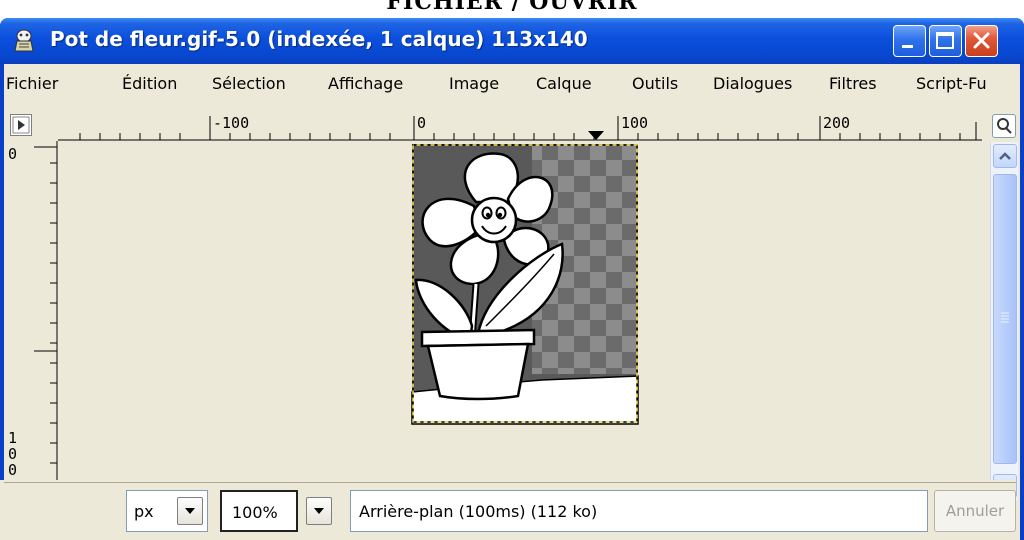 The height and width of the screenshot is (540, 1024). What do you see at coordinates (231, 123) in the screenshot?
I see `ruler-label-minus-100: -100` at bounding box center [231, 123].